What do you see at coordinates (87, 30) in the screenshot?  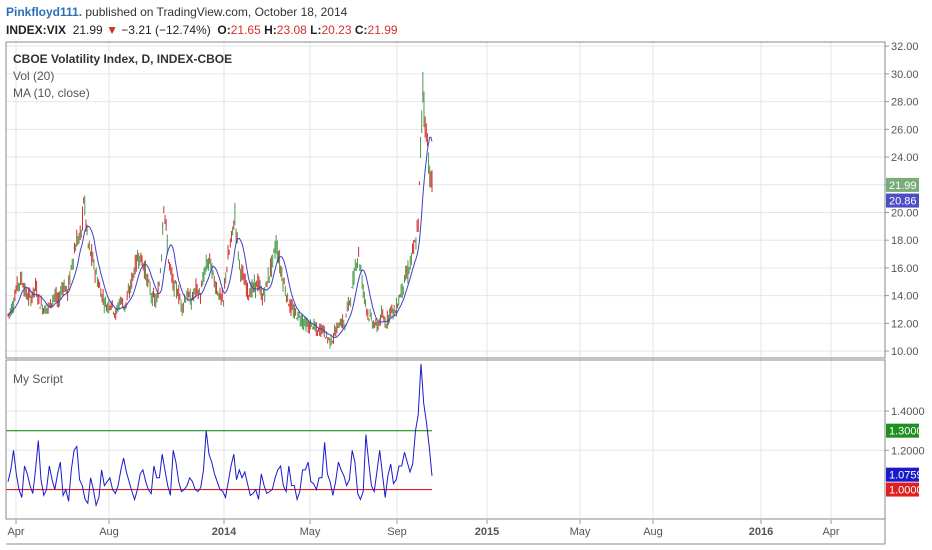 I see `last-price: 21.99` at bounding box center [87, 30].